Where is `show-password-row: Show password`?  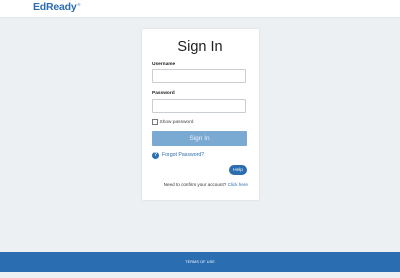 show-password-row: Show password is located at coordinates (172, 122).